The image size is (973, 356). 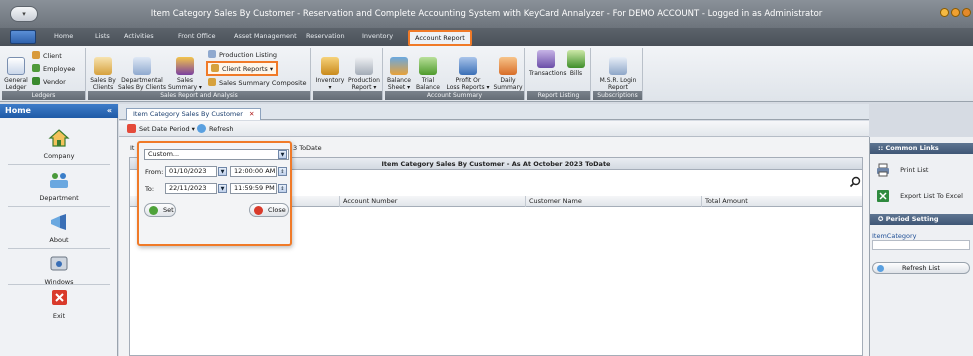 I want to click on transactions-button: Transactions, so click(x=547, y=63).